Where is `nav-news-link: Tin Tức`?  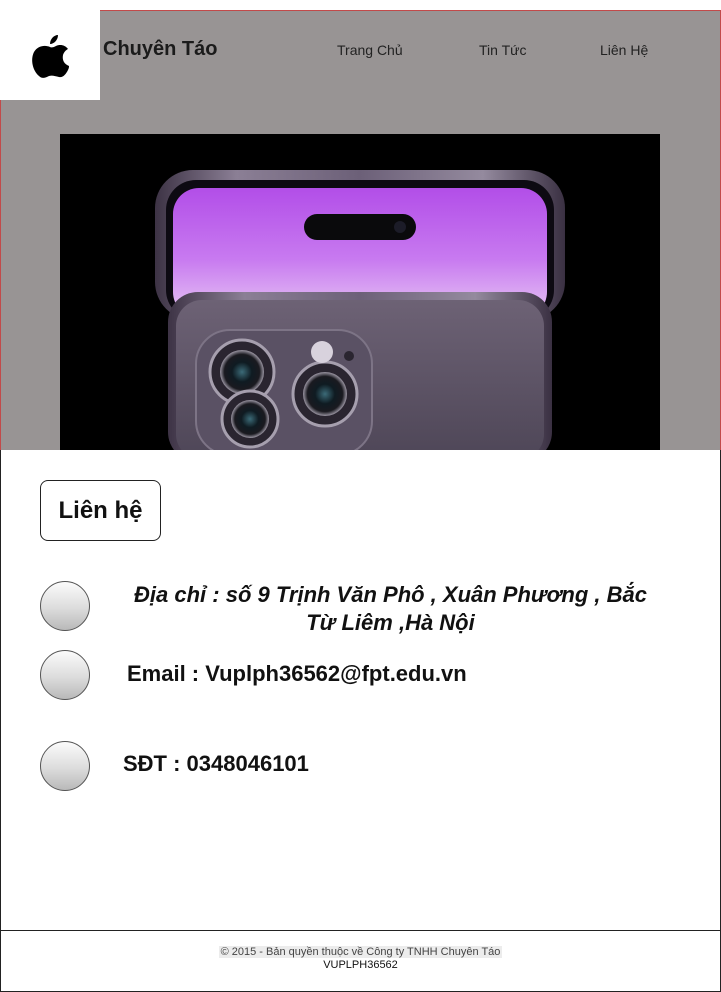 nav-news-link: Tin Tức is located at coordinates (503, 50).